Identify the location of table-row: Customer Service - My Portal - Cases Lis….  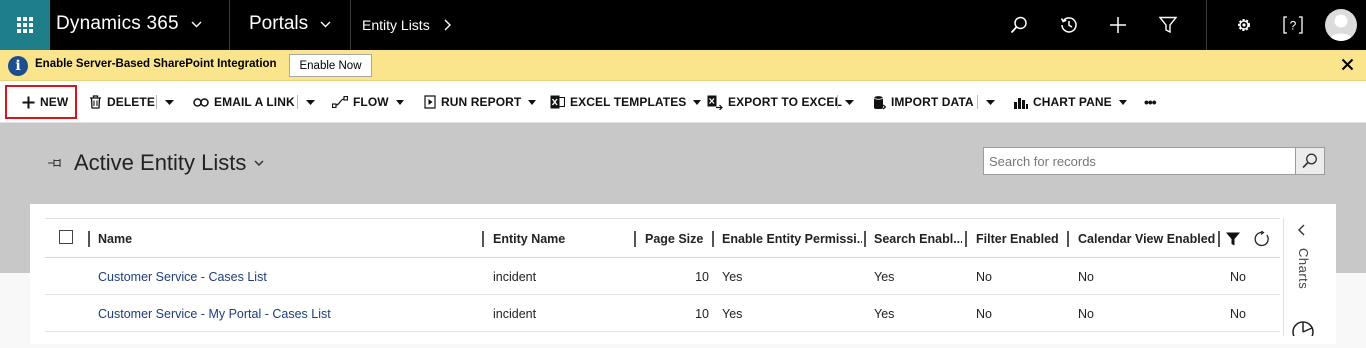
(662, 313).